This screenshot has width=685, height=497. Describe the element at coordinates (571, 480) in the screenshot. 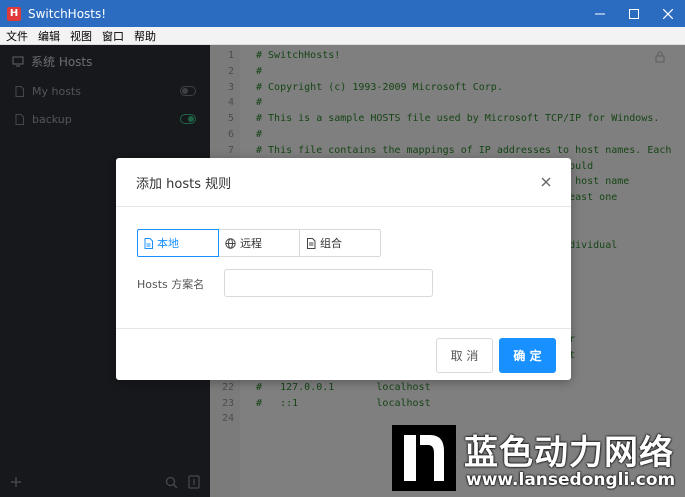

I see `watermark-url: www.lansedongli.com` at that location.